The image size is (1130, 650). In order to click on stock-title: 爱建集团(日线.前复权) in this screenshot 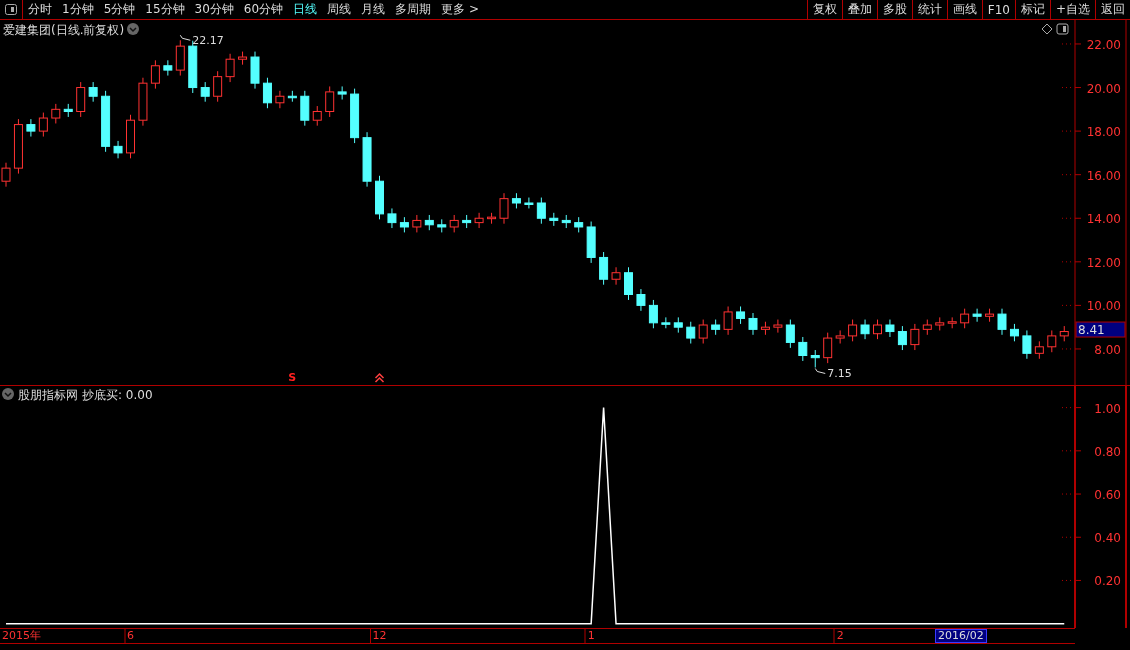, I will do `click(64, 30)`.